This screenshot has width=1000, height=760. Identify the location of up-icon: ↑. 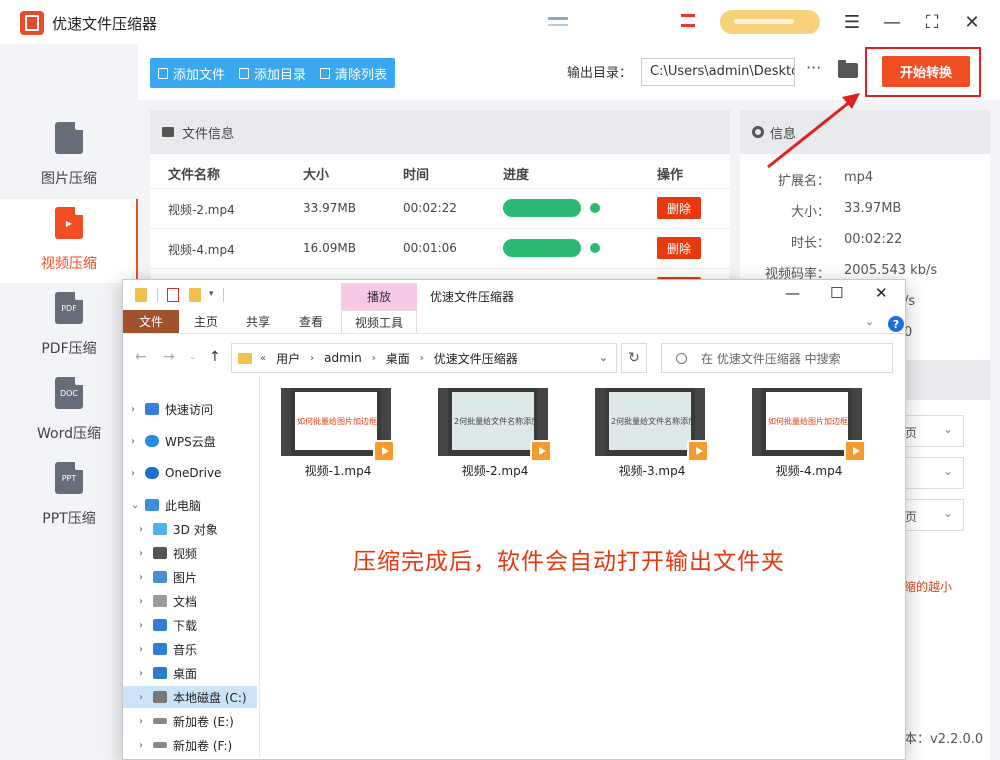
(215, 357).